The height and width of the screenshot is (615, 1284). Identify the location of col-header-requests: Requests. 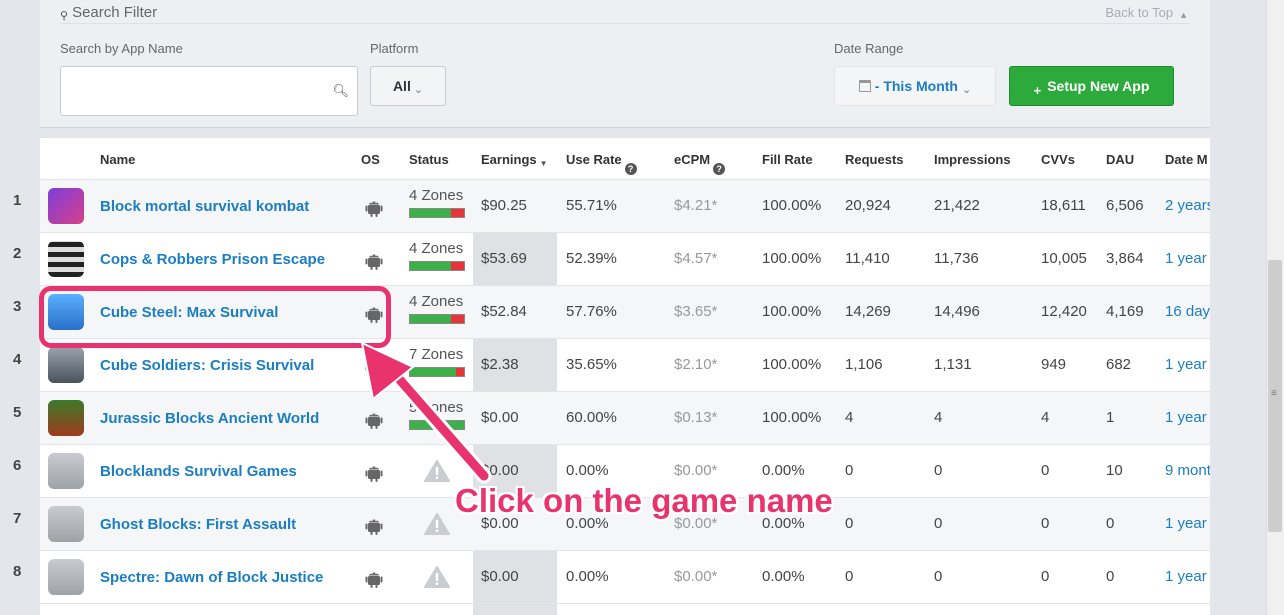
(874, 159).